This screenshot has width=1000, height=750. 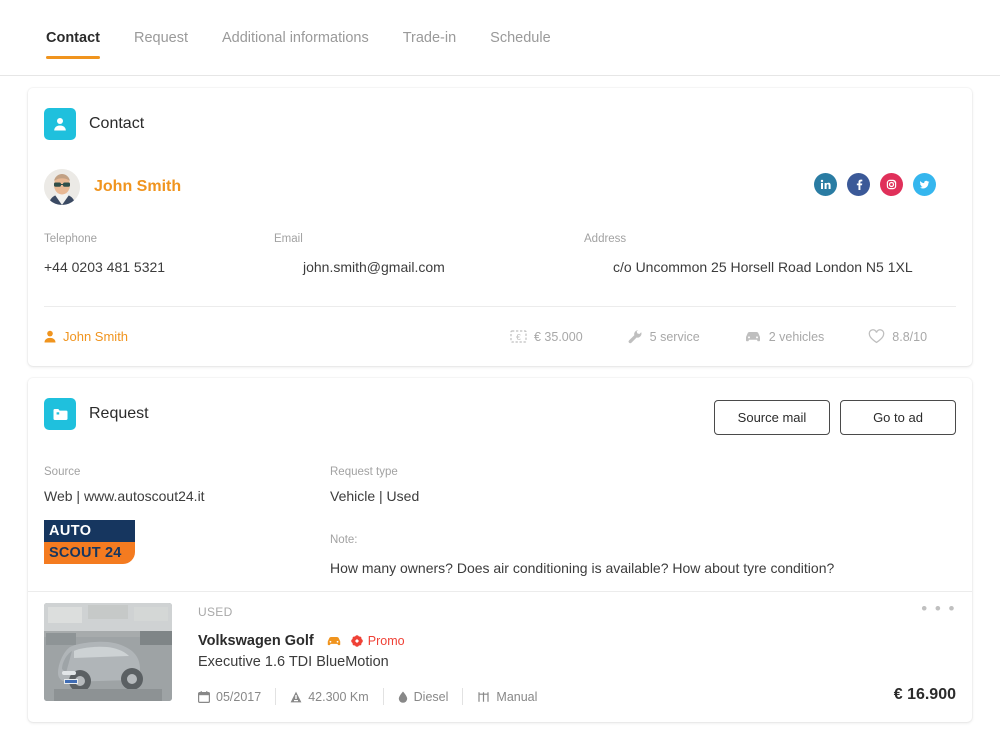 What do you see at coordinates (105, 267) in the screenshot?
I see `field-telephone-value: +44 0203 481 5321` at bounding box center [105, 267].